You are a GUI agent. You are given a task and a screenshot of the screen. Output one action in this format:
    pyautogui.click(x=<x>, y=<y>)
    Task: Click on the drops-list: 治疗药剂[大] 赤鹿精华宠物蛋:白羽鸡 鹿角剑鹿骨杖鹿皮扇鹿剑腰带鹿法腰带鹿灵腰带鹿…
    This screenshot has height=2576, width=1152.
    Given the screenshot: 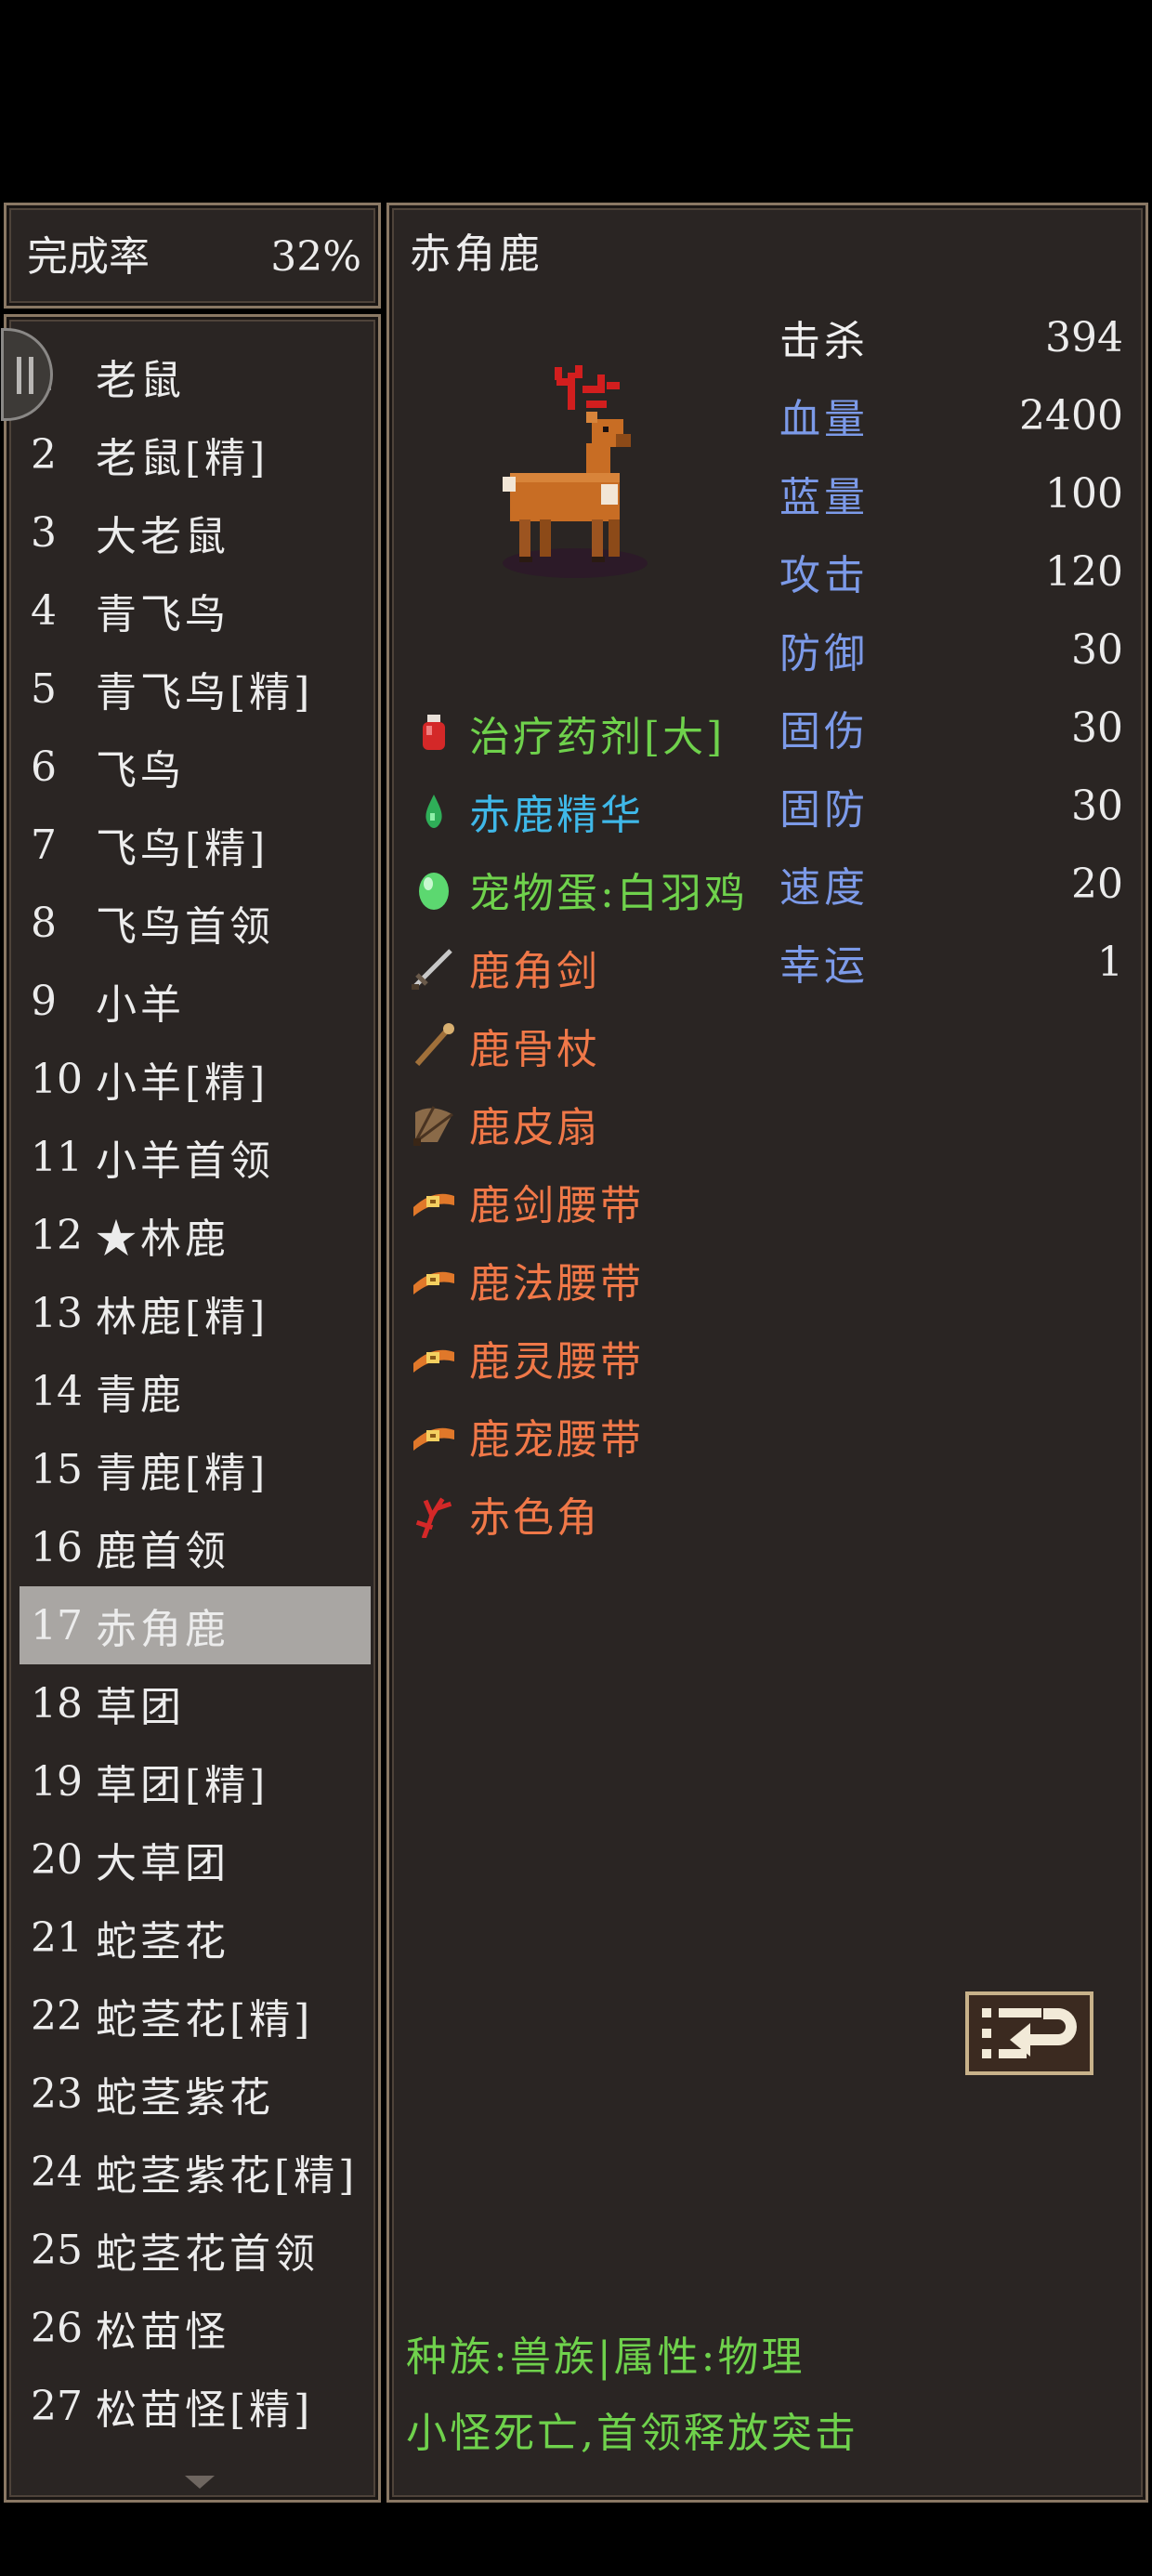 What is the action you would take?
    pyautogui.click(x=578, y=1123)
    